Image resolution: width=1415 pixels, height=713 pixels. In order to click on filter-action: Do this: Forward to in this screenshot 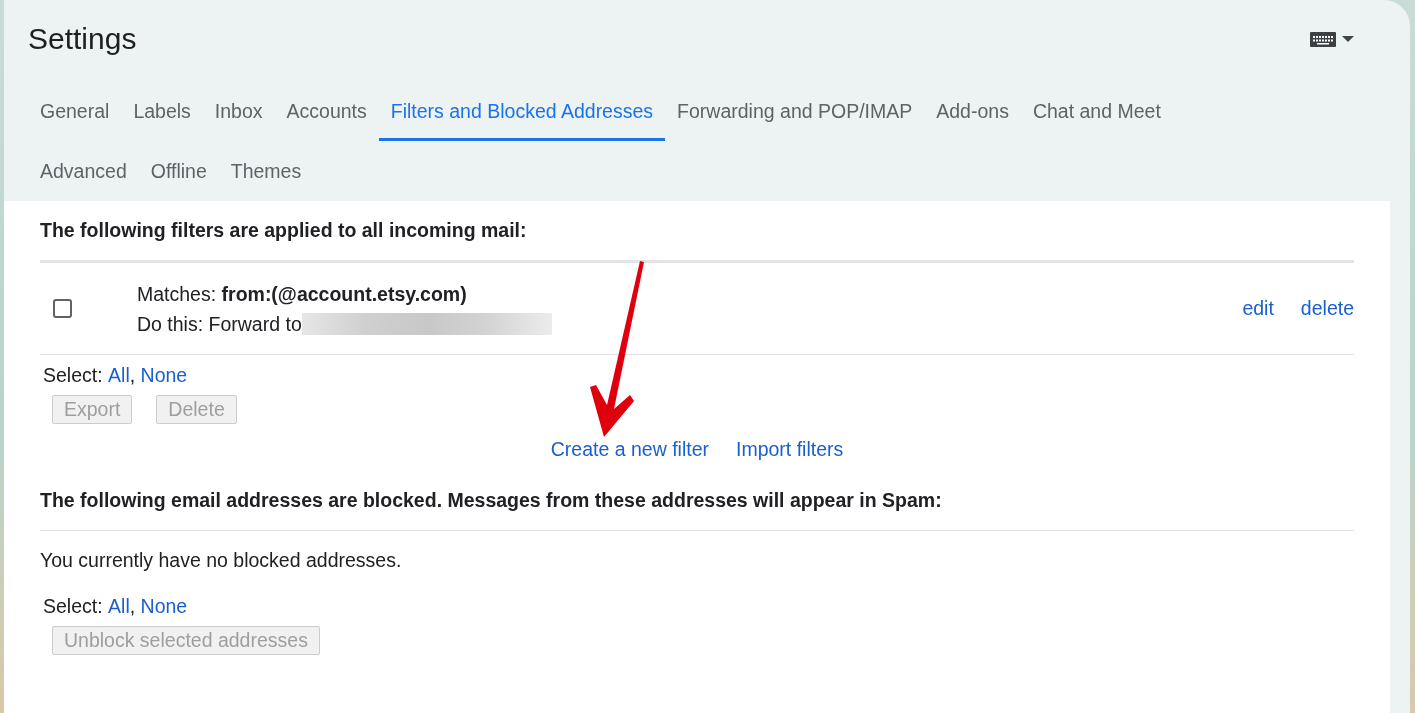, I will do `click(219, 324)`.